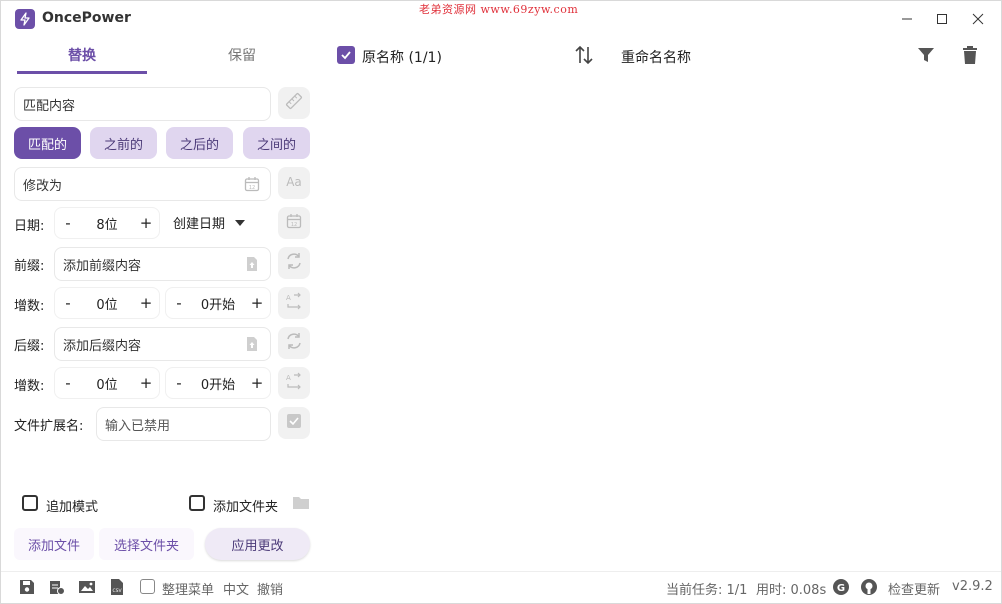 This screenshot has width=1002, height=604. Describe the element at coordinates (584, 57) in the screenshot. I see `sort-swap-icon` at that location.